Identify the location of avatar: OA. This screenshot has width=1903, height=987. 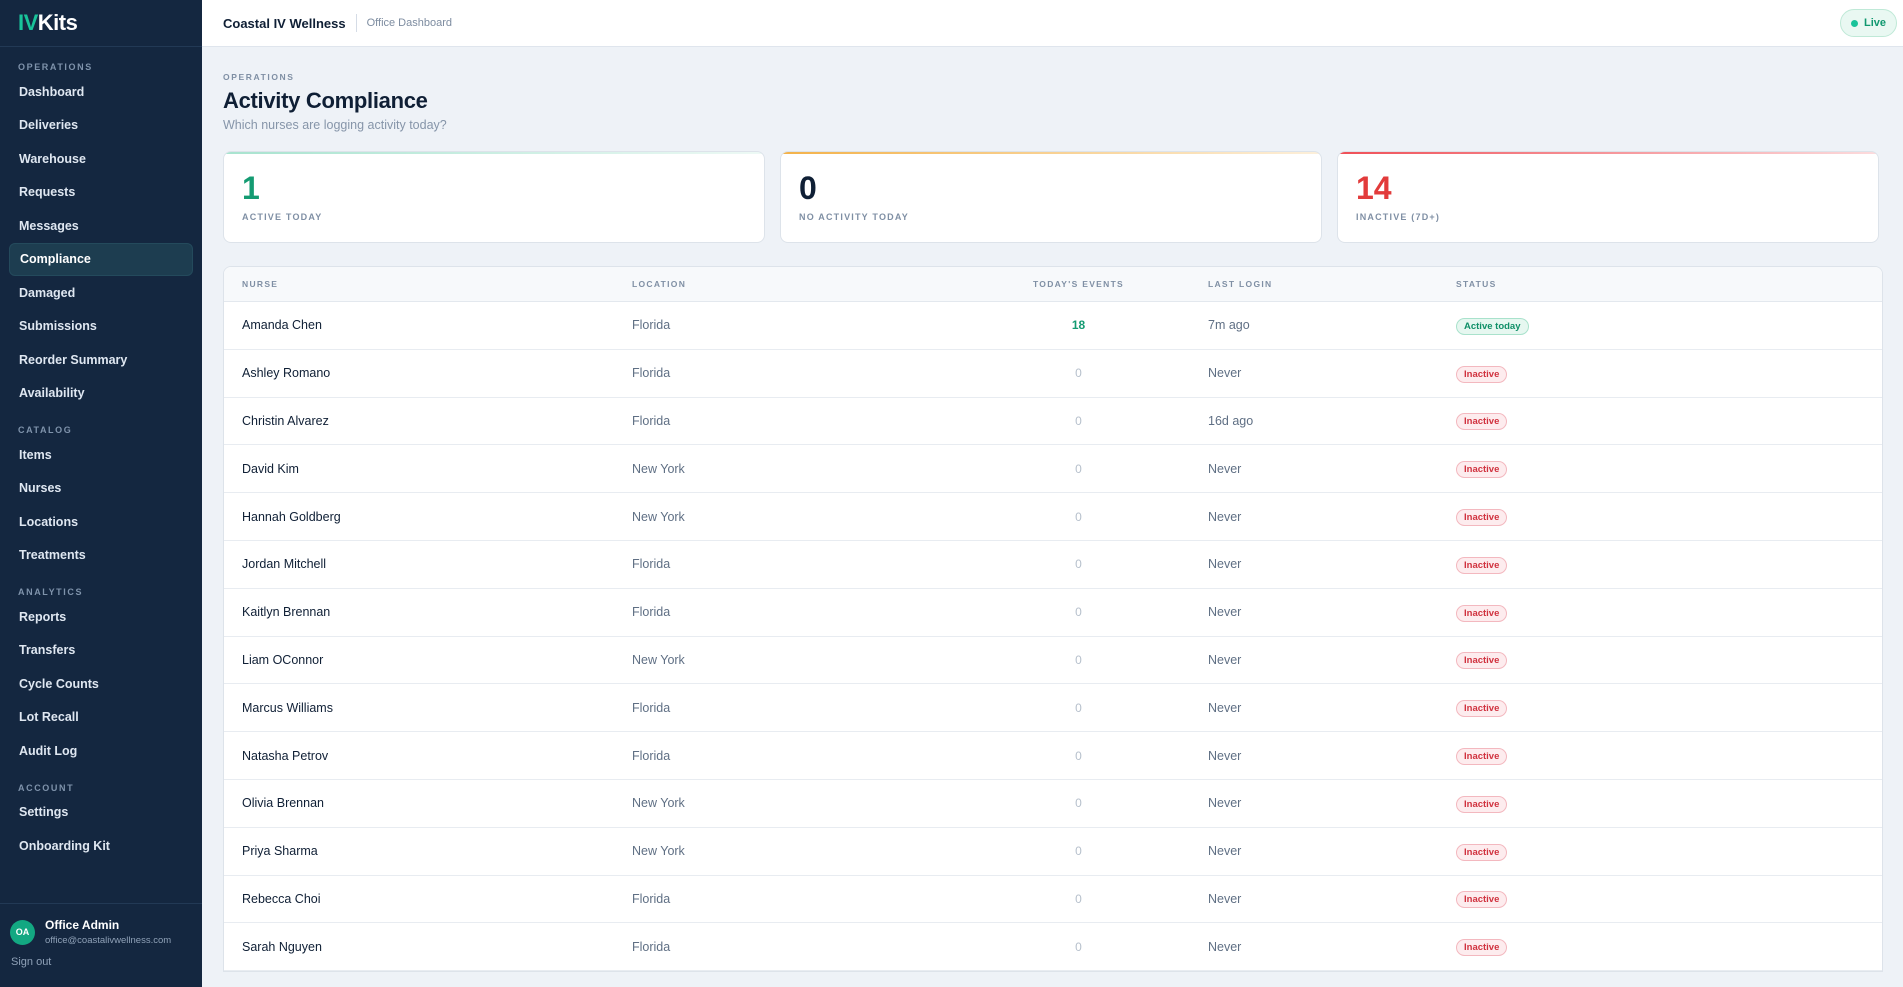
(22, 932).